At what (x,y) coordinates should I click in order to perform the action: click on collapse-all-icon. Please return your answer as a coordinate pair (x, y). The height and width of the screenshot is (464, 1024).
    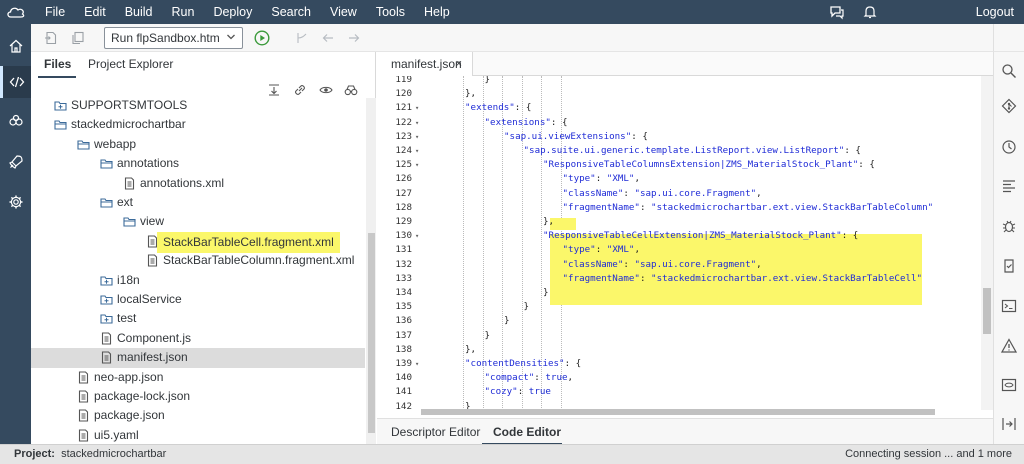
    Looking at the image, I should click on (274, 90).